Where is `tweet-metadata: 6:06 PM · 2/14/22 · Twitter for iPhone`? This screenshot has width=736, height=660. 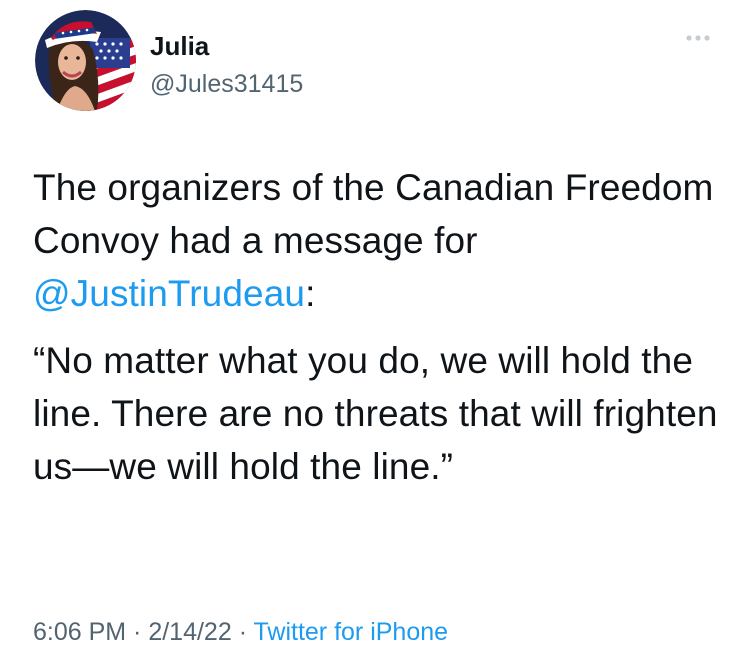
tweet-metadata: 6:06 PM · 2/14/22 · Twitter for iPhone is located at coordinates (240, 632).